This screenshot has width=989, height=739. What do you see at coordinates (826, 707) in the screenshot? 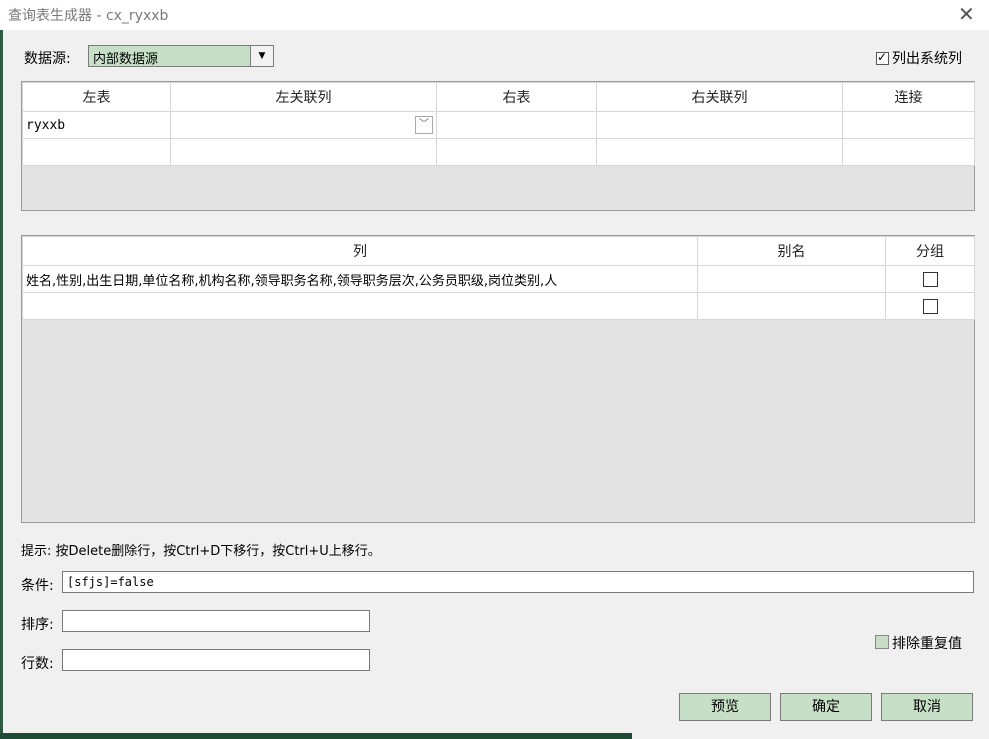
I see `ok-button: 确定` at bounding box center [826, 707].